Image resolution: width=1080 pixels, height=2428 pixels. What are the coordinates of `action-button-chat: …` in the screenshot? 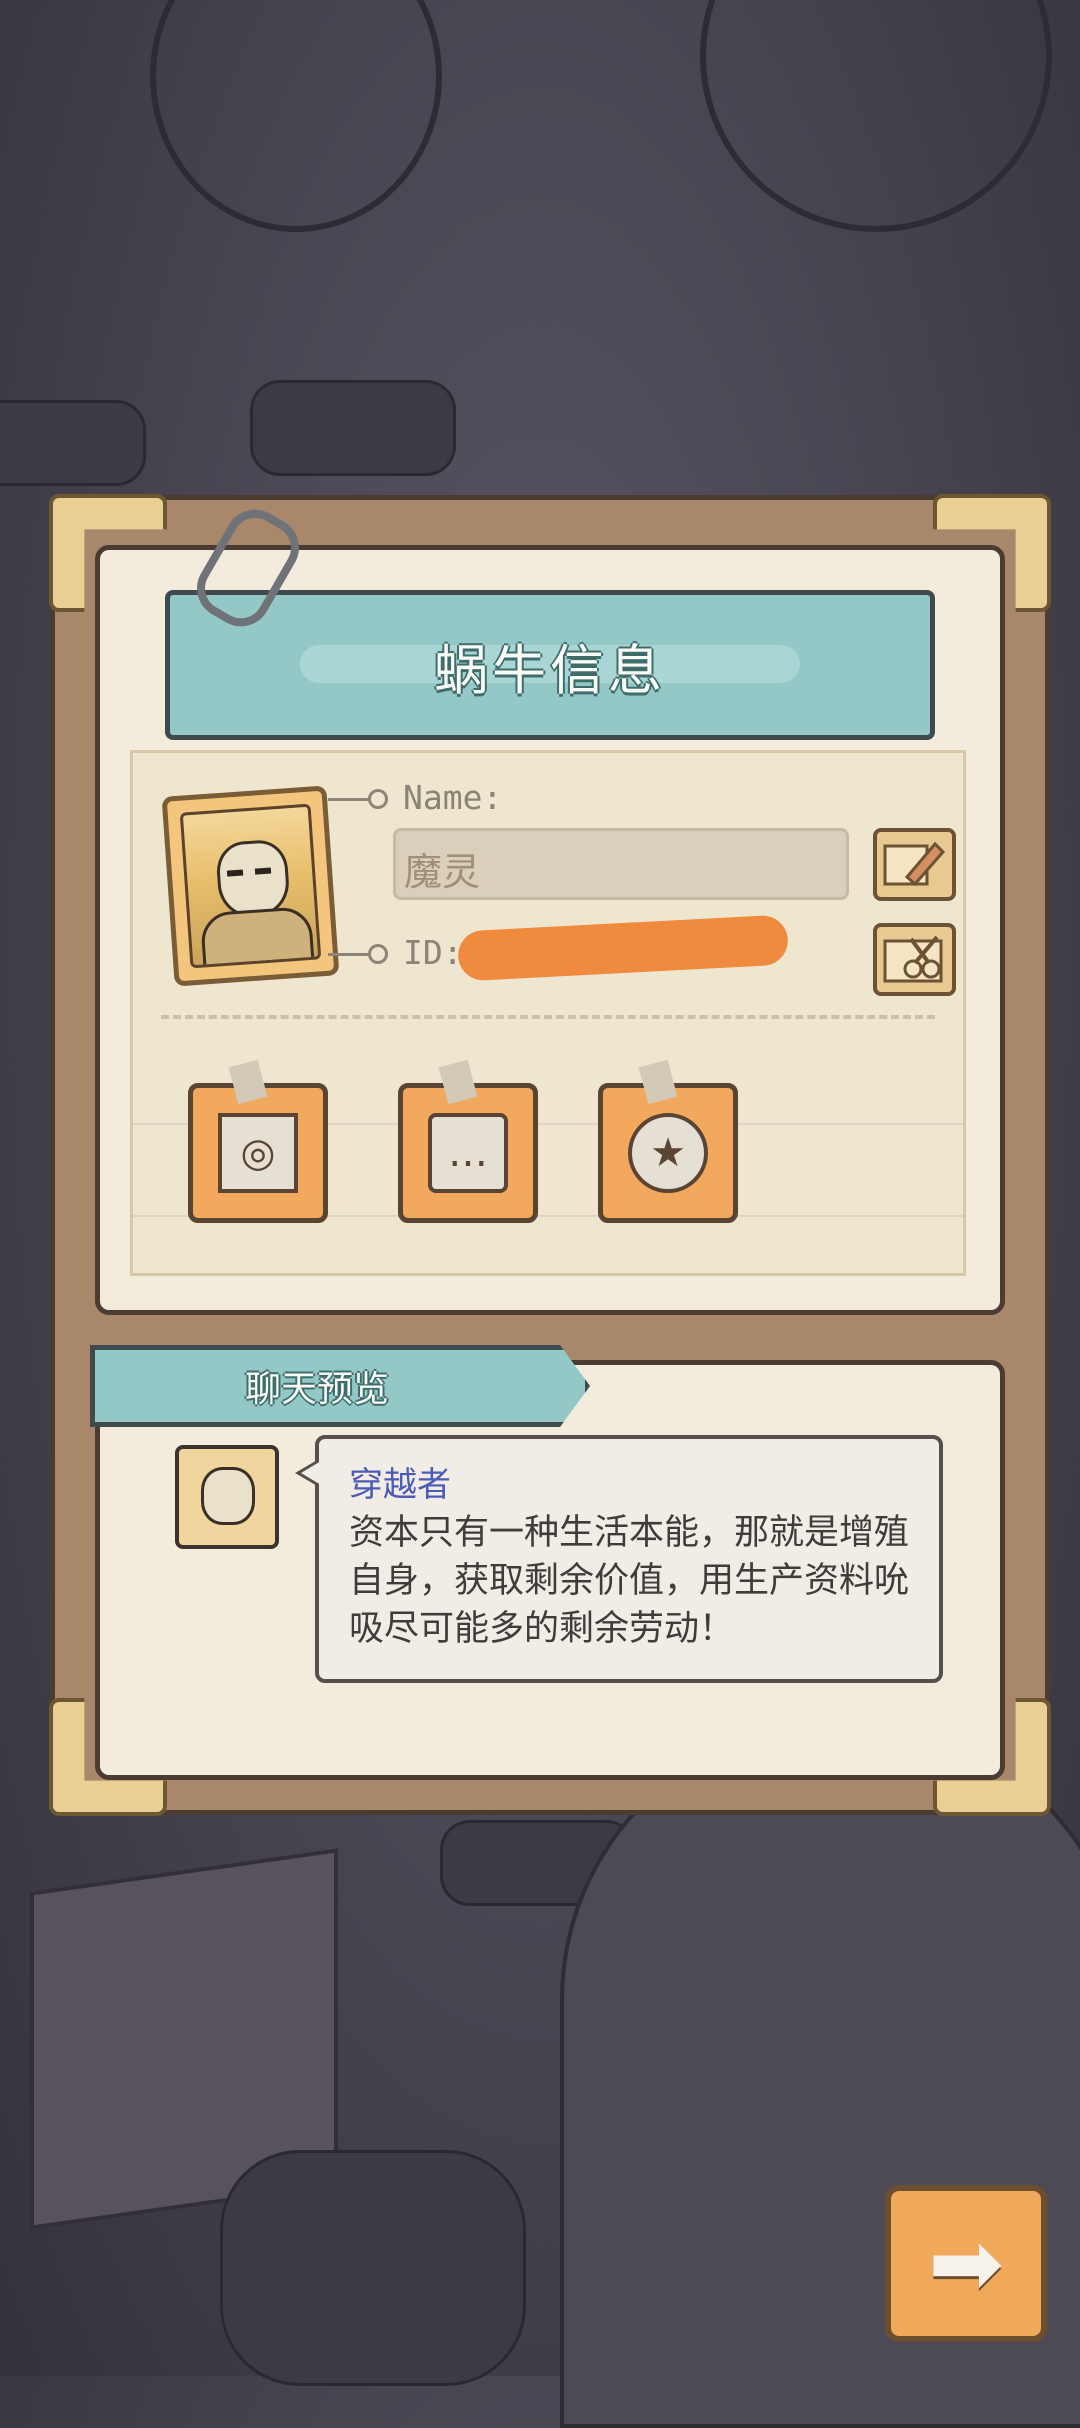 It's located at (468, 1141).